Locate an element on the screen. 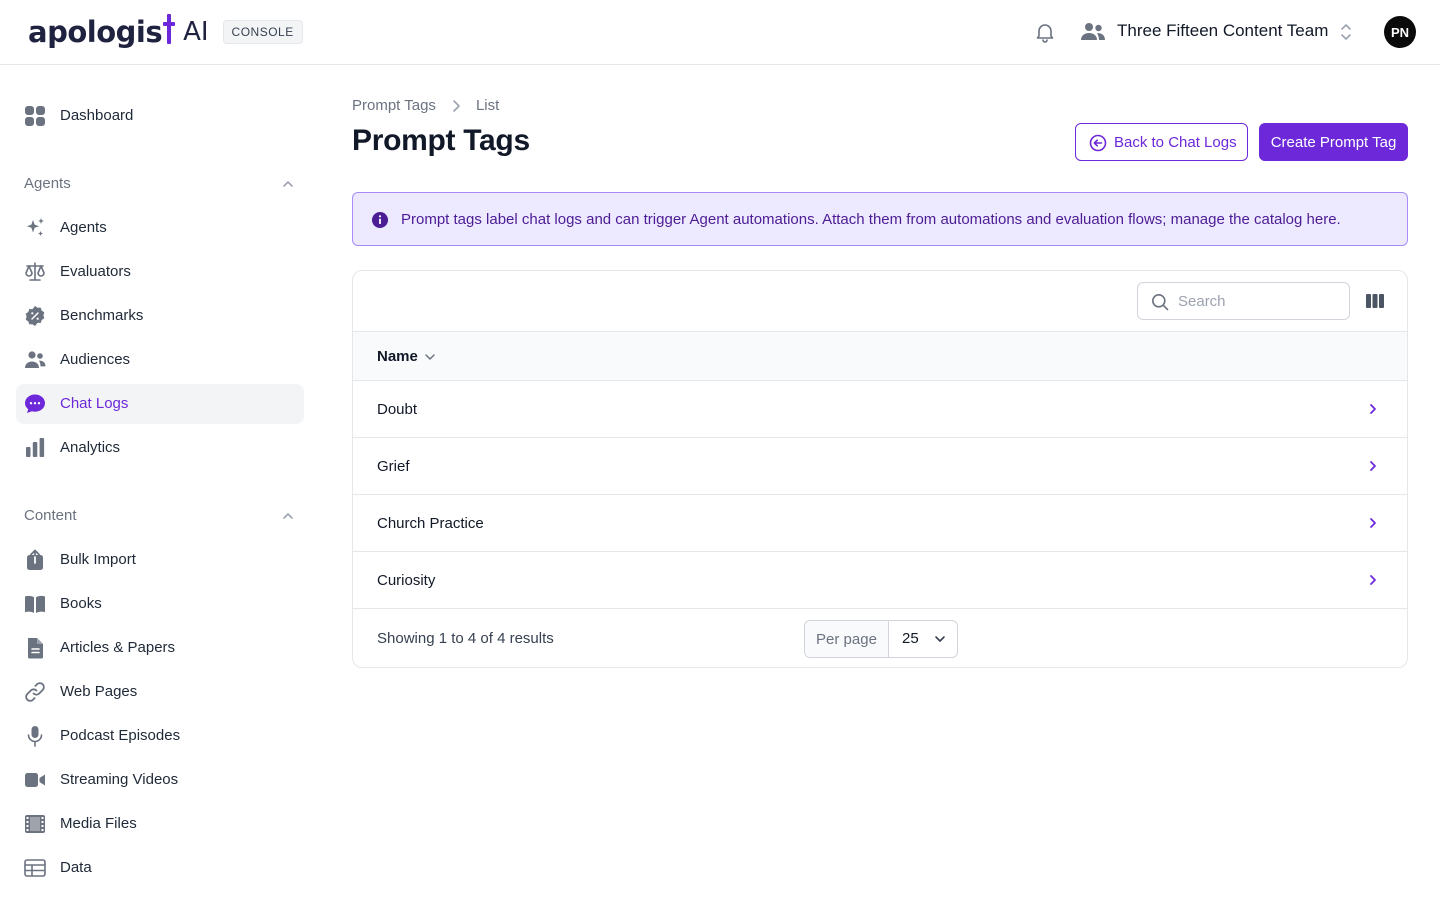  sidebar-item-label: Books is located at coordinates (81, 603).